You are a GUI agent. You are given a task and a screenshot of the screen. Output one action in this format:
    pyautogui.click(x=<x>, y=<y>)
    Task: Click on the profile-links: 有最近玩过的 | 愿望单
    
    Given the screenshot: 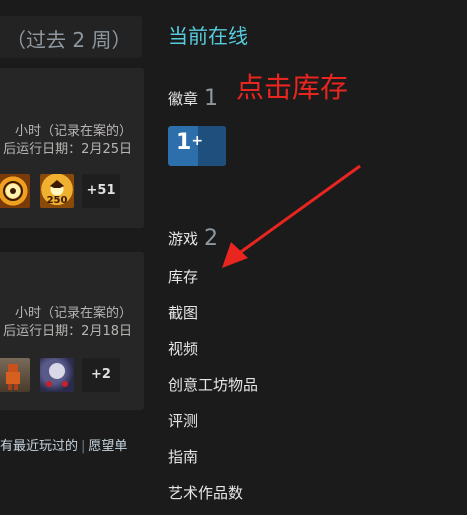 What is the action you would take?
    pyautogui.click(x=63, y=444)
    